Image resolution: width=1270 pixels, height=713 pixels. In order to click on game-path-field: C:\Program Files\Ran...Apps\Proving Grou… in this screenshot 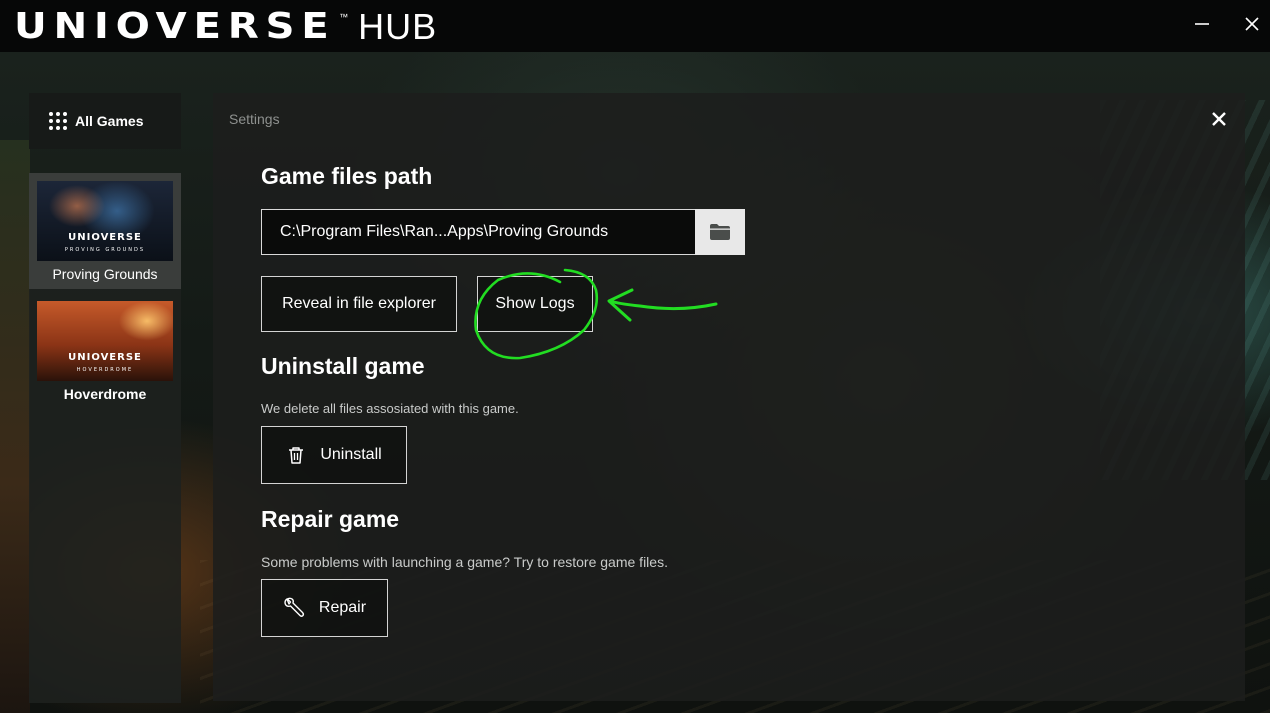, I will do `click(478, 232)`.